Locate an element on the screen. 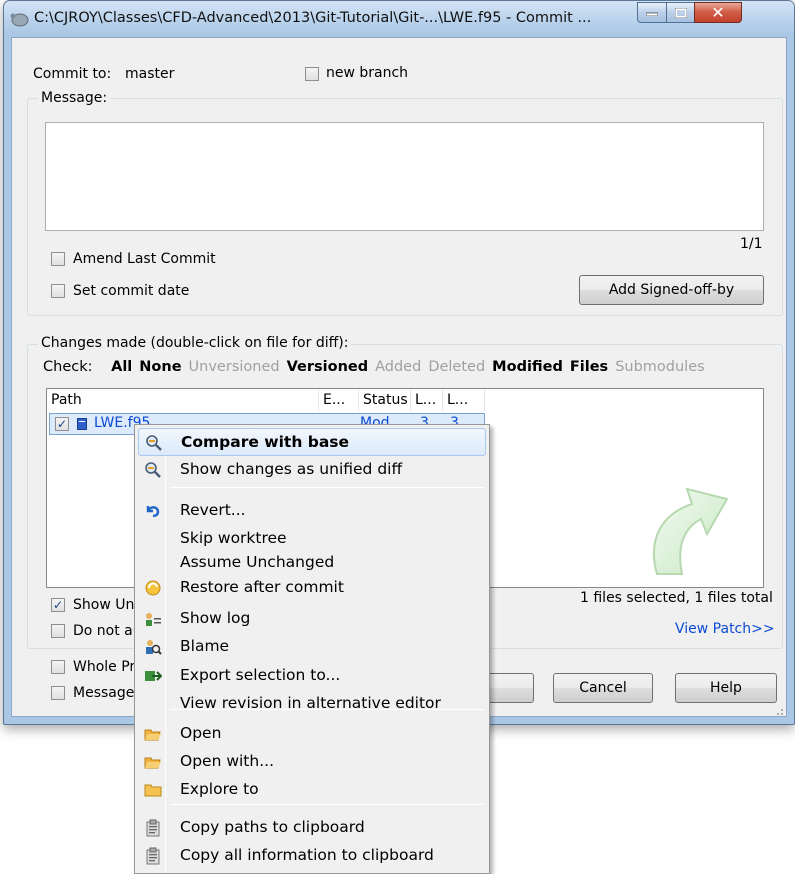  do-not-auto-label: Do not au is located at coordinates (107, 631).